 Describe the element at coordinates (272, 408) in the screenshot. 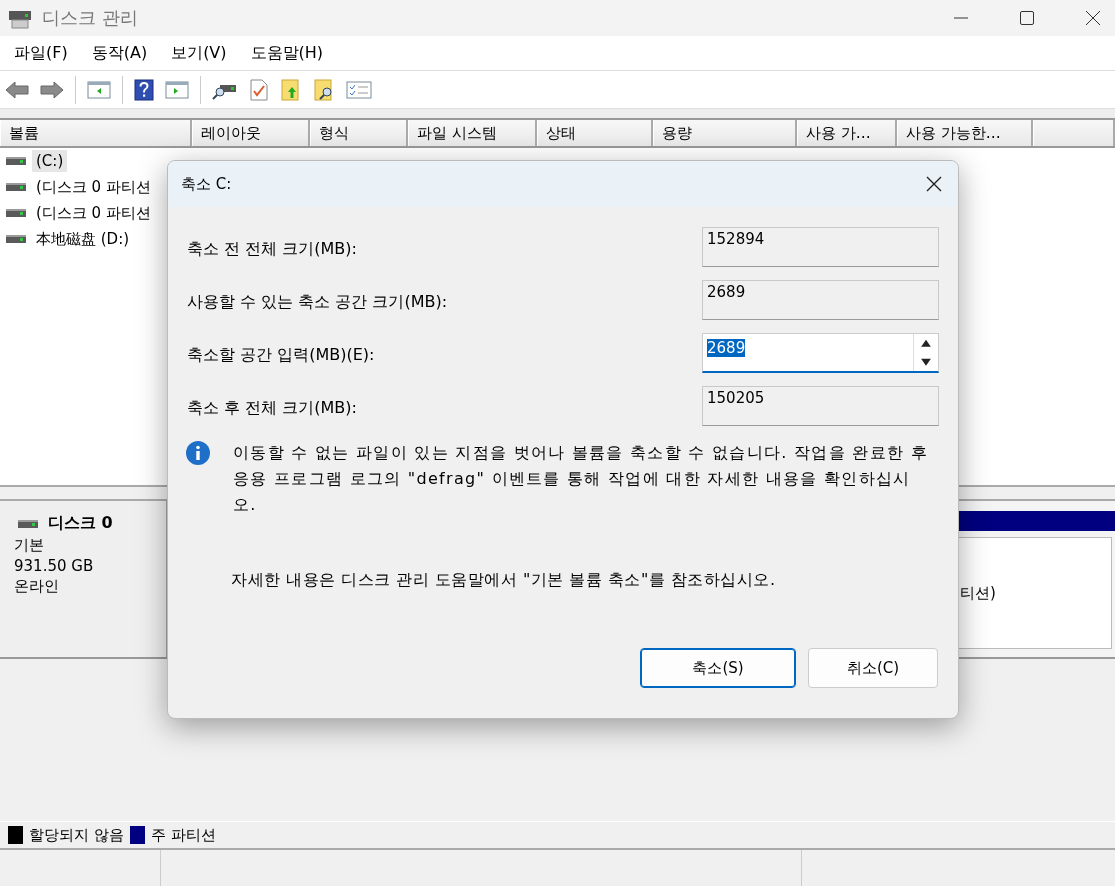

I see `field-label: 축소 후 전체 크기(MB):` at that location.